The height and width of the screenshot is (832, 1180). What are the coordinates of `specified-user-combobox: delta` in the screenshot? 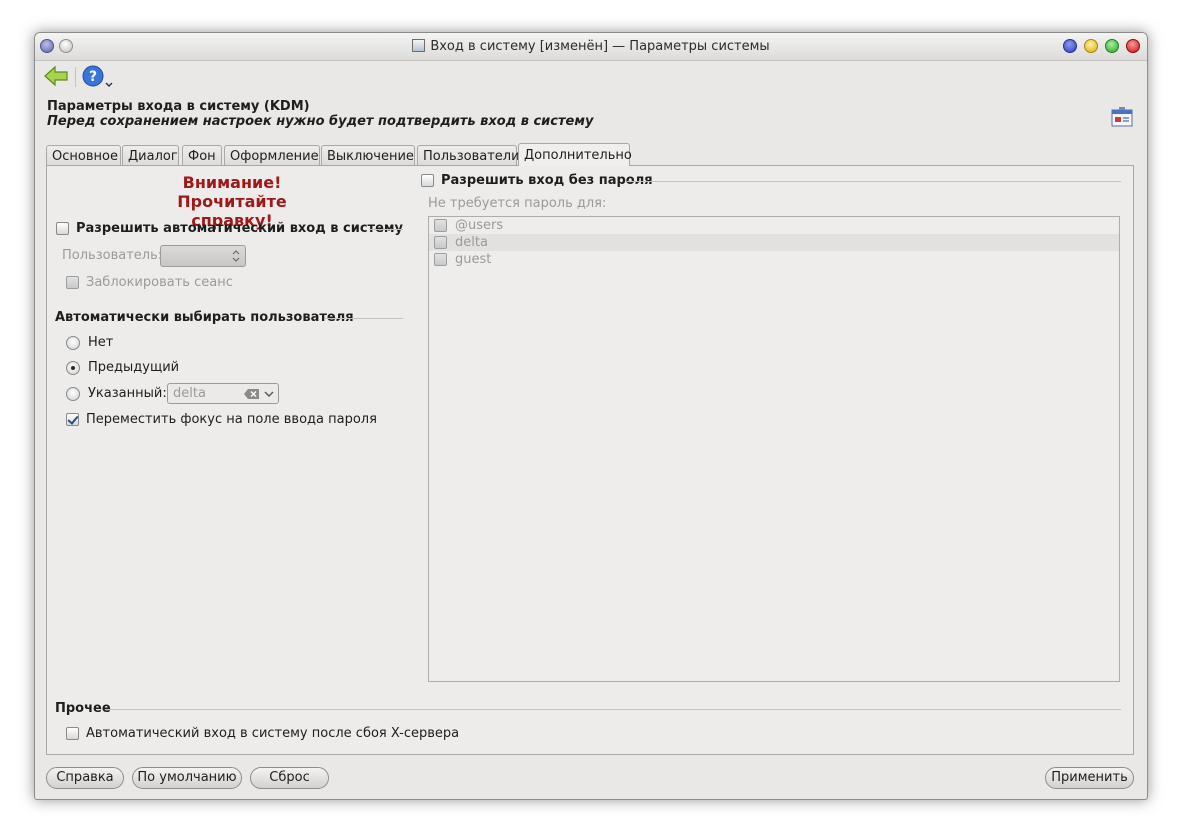 It's located at (223, 393).